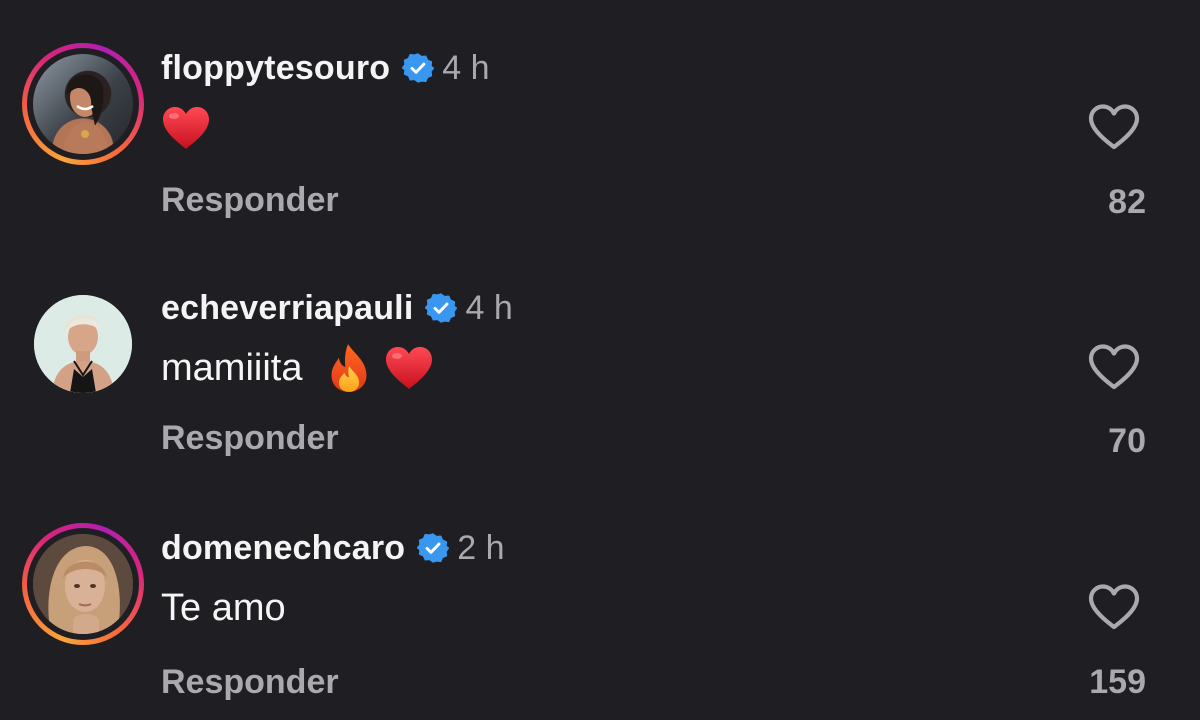 The height and width of the screenshot is (720, 1200). I want to click on comment-text: Te amo, so click(223, 608).